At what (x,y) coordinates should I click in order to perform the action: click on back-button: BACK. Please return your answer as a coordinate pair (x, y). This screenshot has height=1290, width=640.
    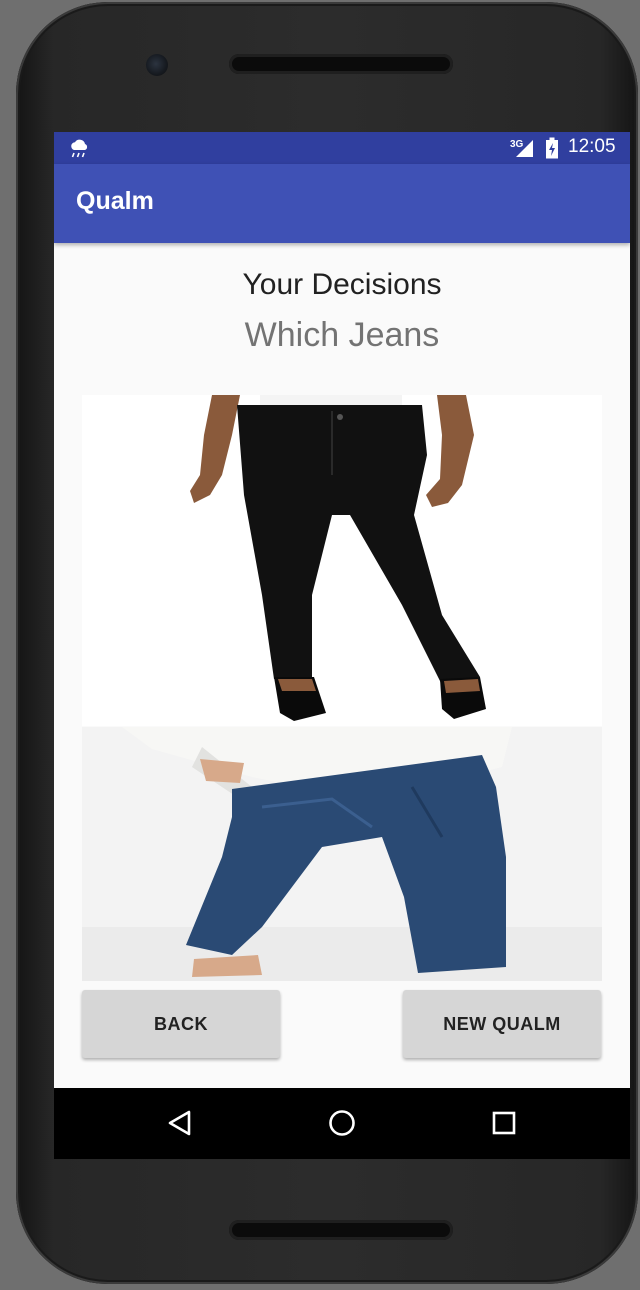
    Looking at the image, I should click on (181, 1024).